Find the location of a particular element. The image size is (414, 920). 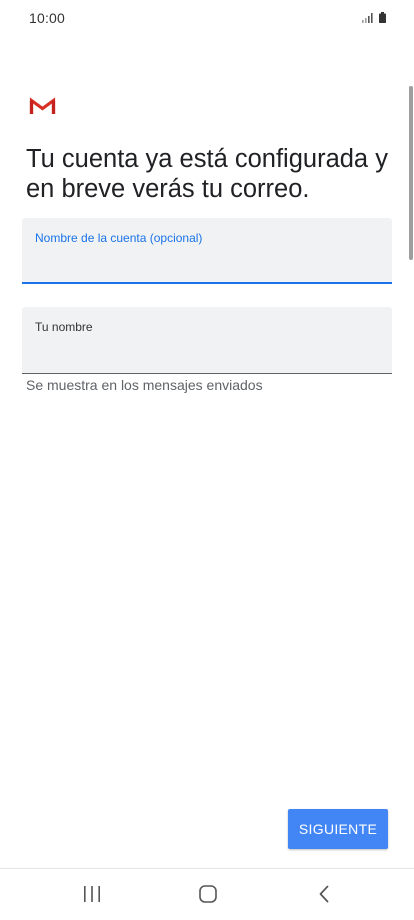

status-time: 10:00 is located at coordinates (47, 18).